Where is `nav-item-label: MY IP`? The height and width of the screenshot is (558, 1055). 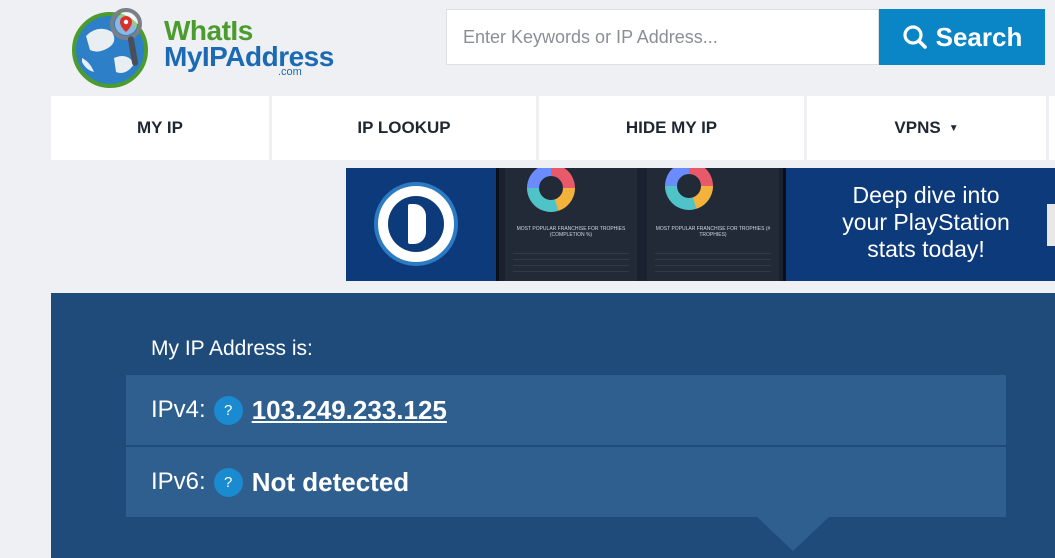
nav-item-label: MY IP is located at coordinates (160, 127).